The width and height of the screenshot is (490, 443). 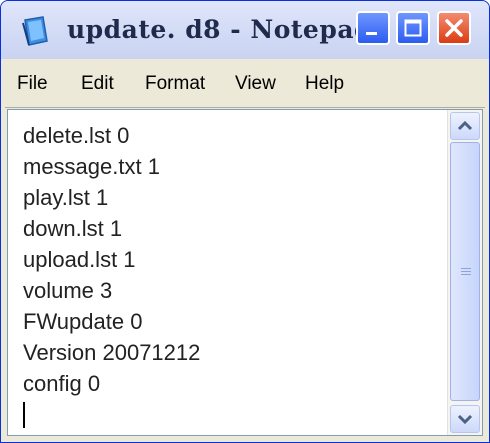 I want to click on text-line: config 0, so click(x=62, y=383).